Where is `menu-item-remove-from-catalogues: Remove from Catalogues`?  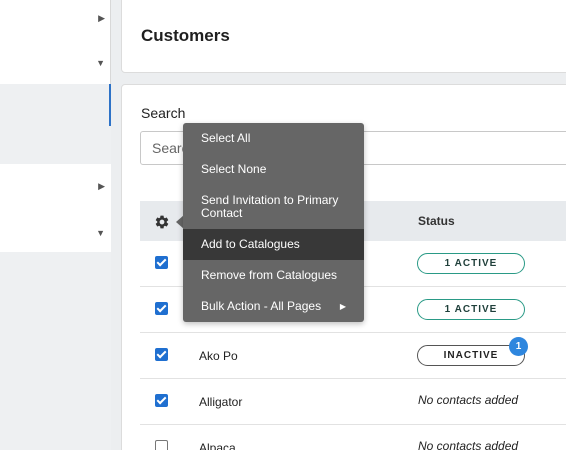 menu-item-remove-from-catalogues: Remove from Catalogues is located at coordinates (273, 275).